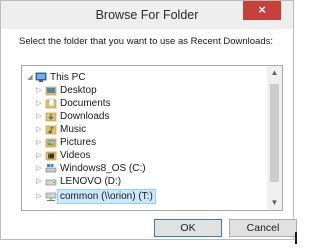  I want to click on scroll-down-arrow-icon: ▼, so click(274, 203).